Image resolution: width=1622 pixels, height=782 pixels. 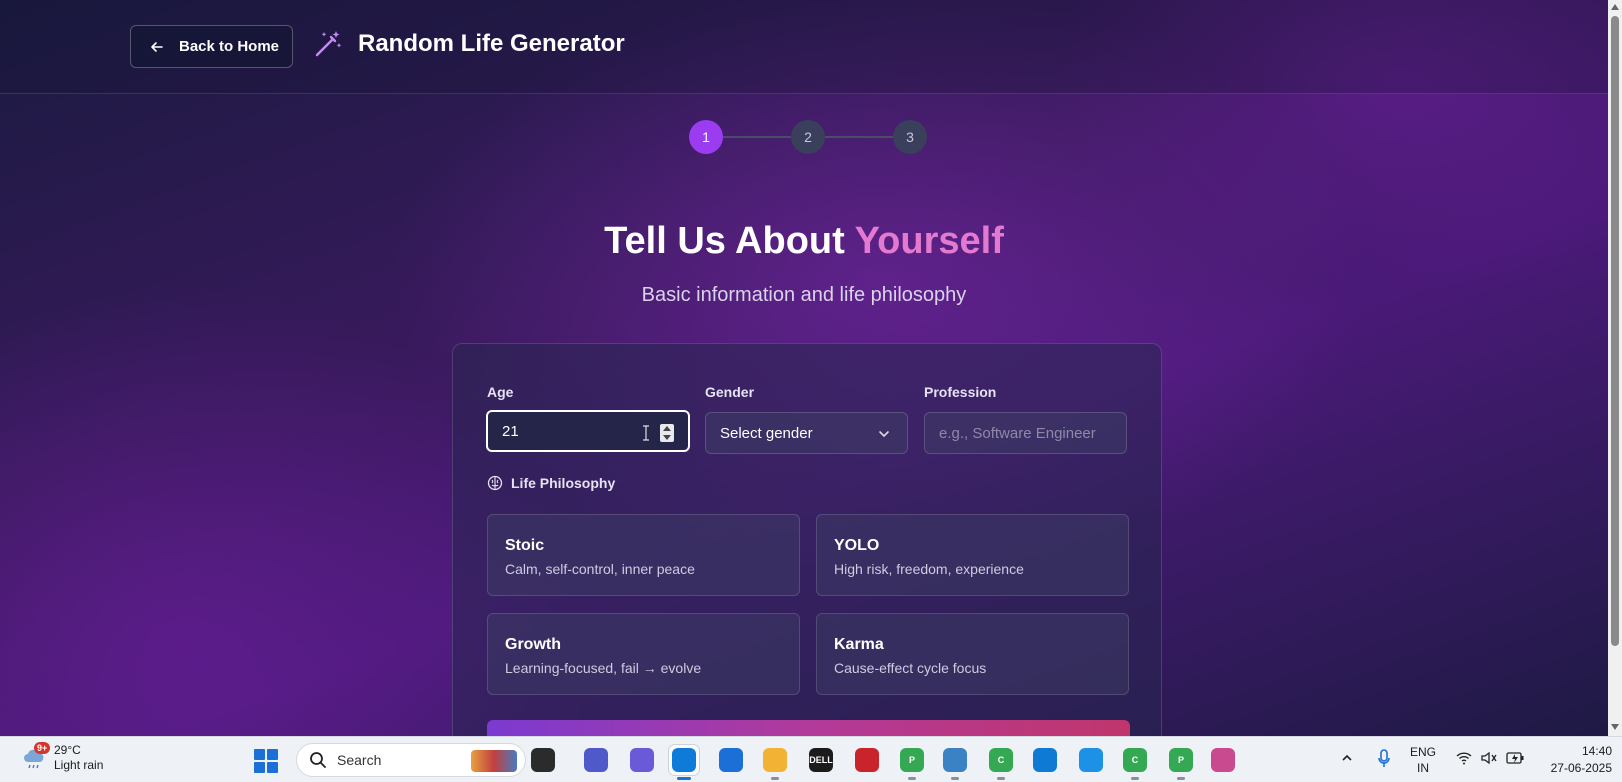 What do you see at coordinates (533, 644) in the screenshot?
I see `option-title: Growth` at bounding box center [533, 644].